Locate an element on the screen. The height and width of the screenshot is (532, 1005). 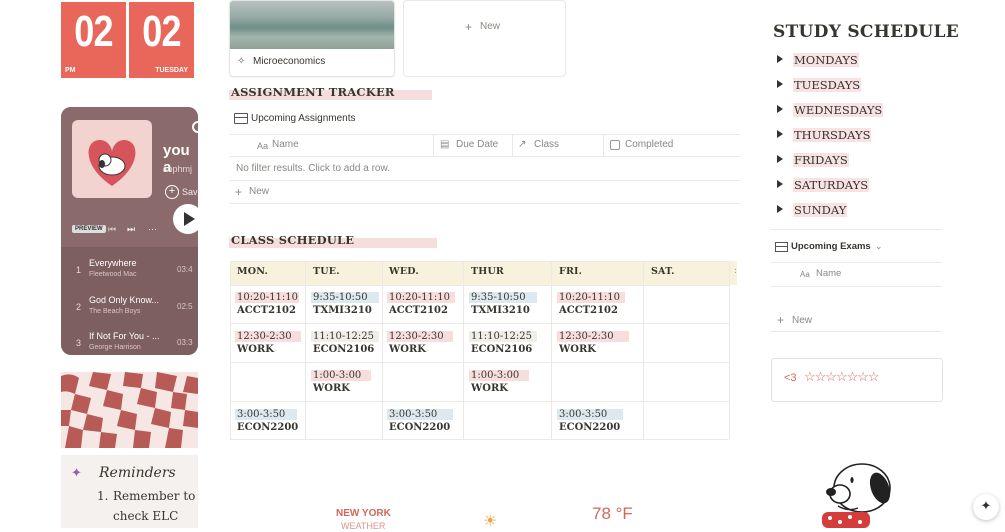
next-track-icon: ⏭ is located at coordinates (131, 229).